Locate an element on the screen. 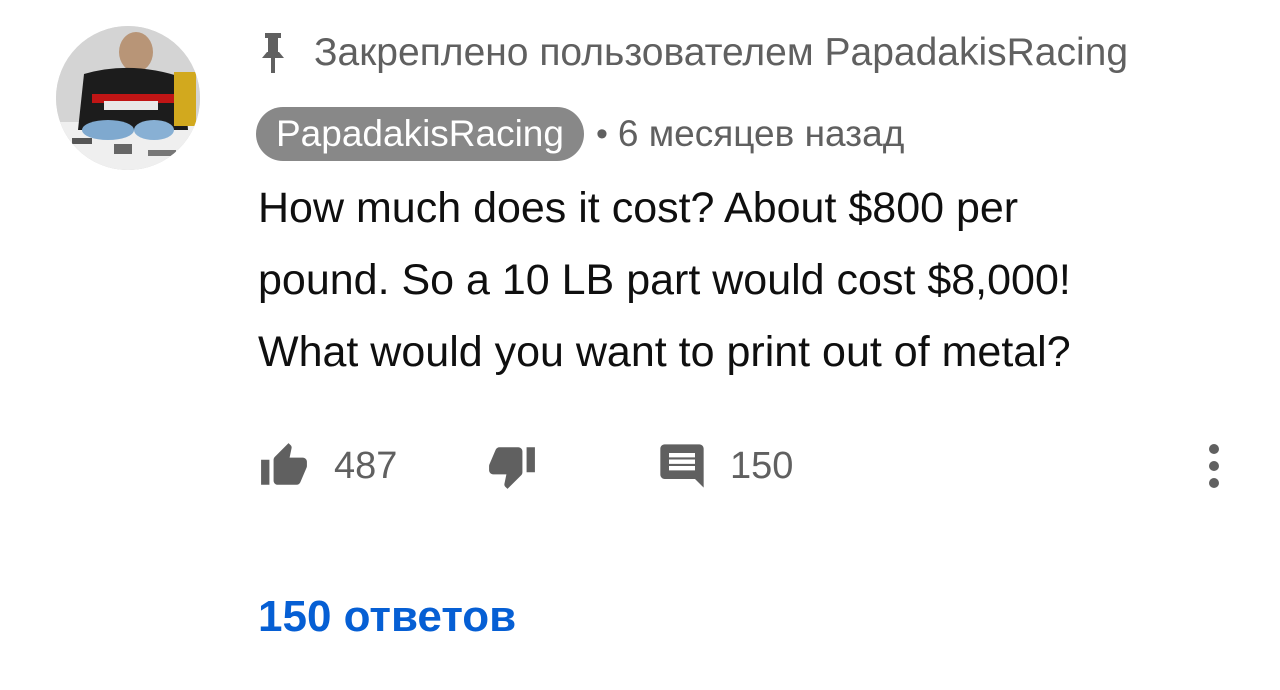 This screenshot has height=690, width=1280. more-options-button is located at coordinates (1214, 466).